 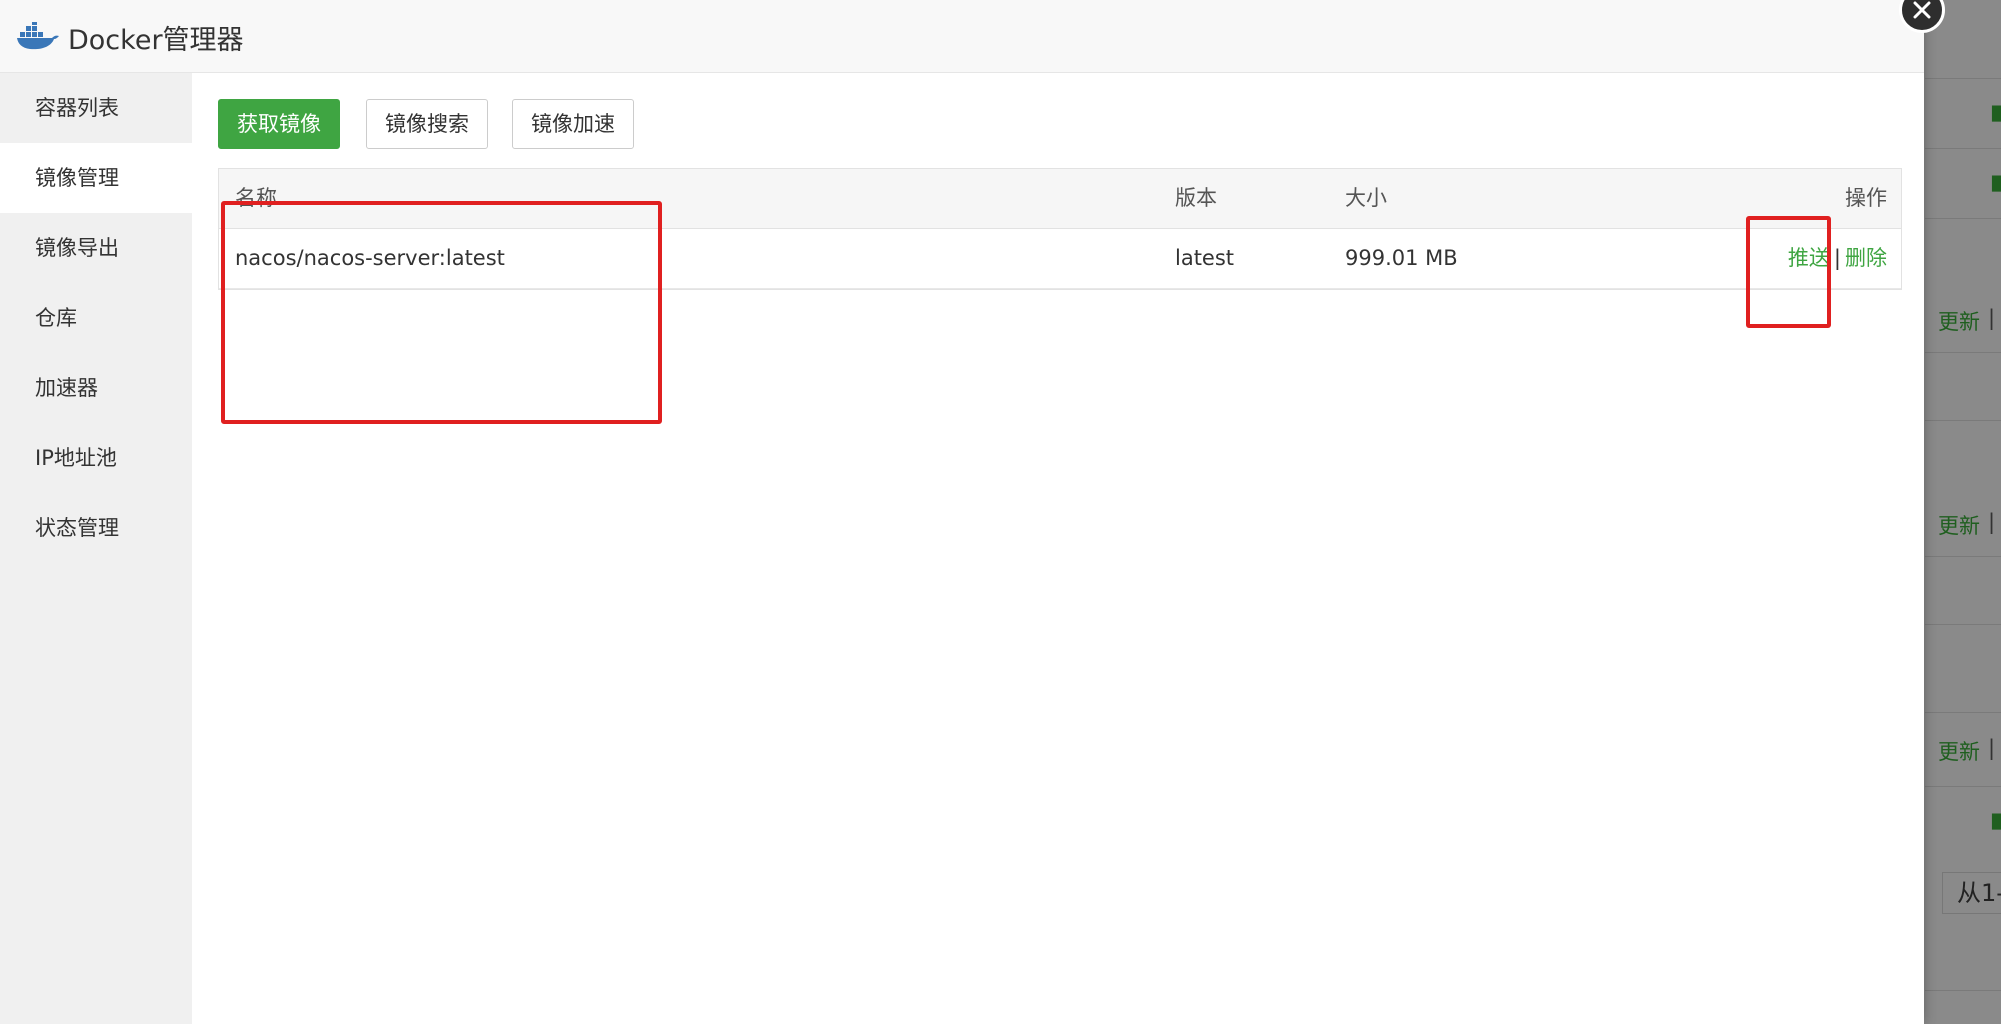 What do you see at coordinates (279, 124) in the screenshot?
I see `pull-image-button: 获取镜像` at bounding box center [279, 124].